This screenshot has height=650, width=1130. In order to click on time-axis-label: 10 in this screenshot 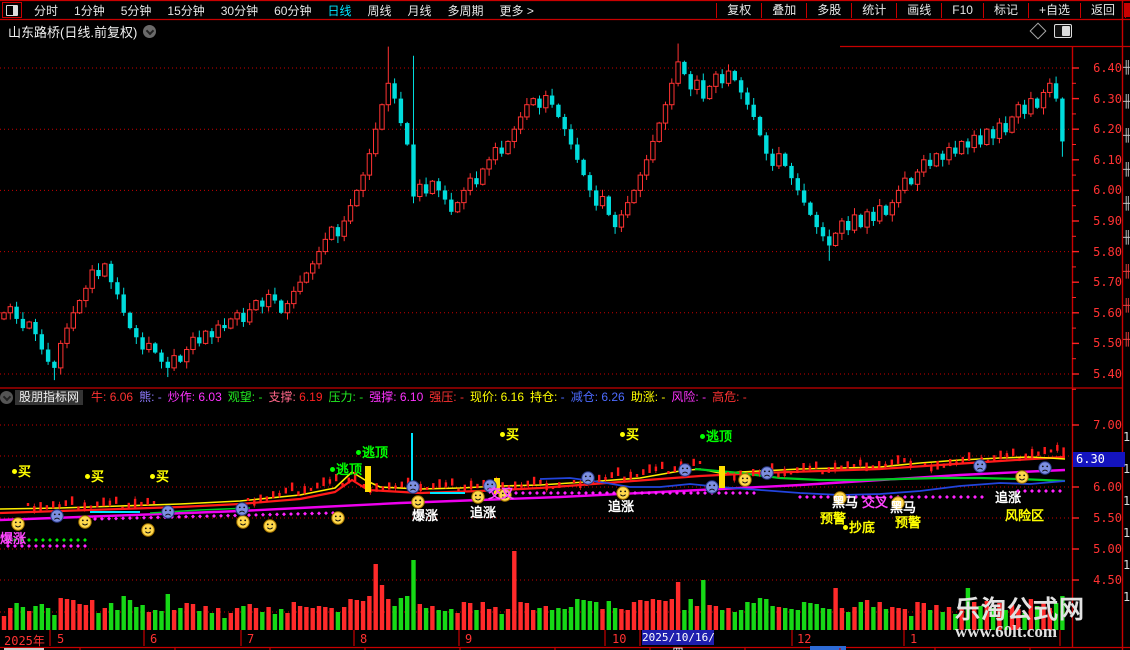, I will do `click(619, 639)`.